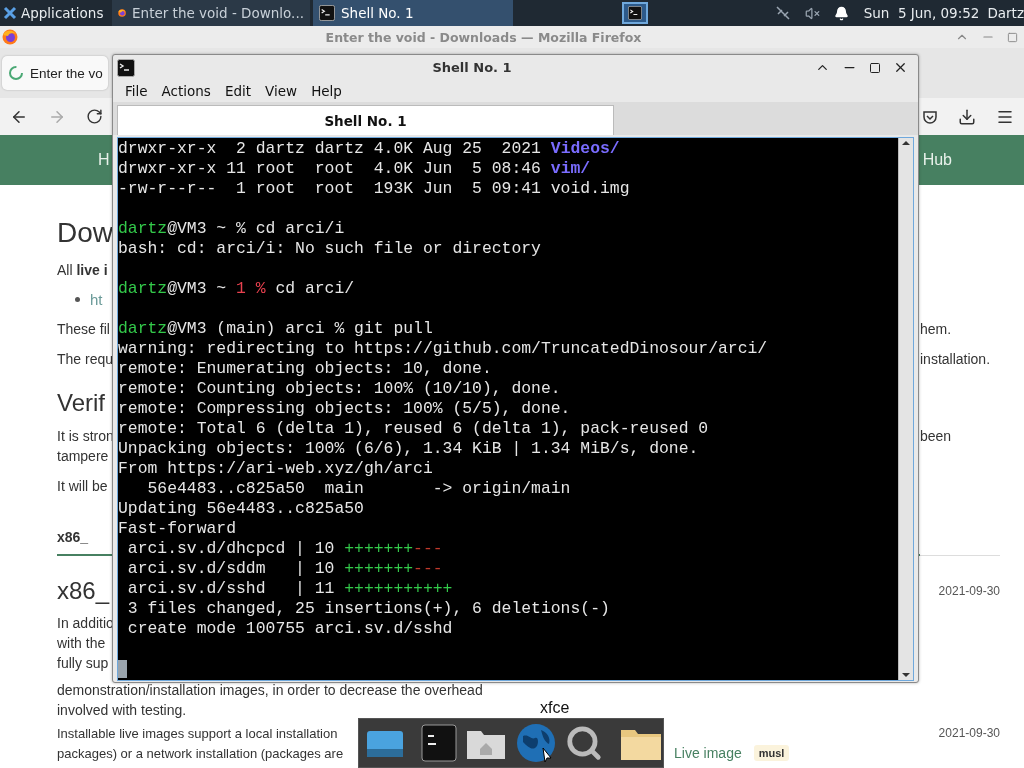 The width and height of the screenshot is (1024, 768). I want to click on terminal-line: dartz@VM3 ~ % cd arci/i, so click(232, 229).